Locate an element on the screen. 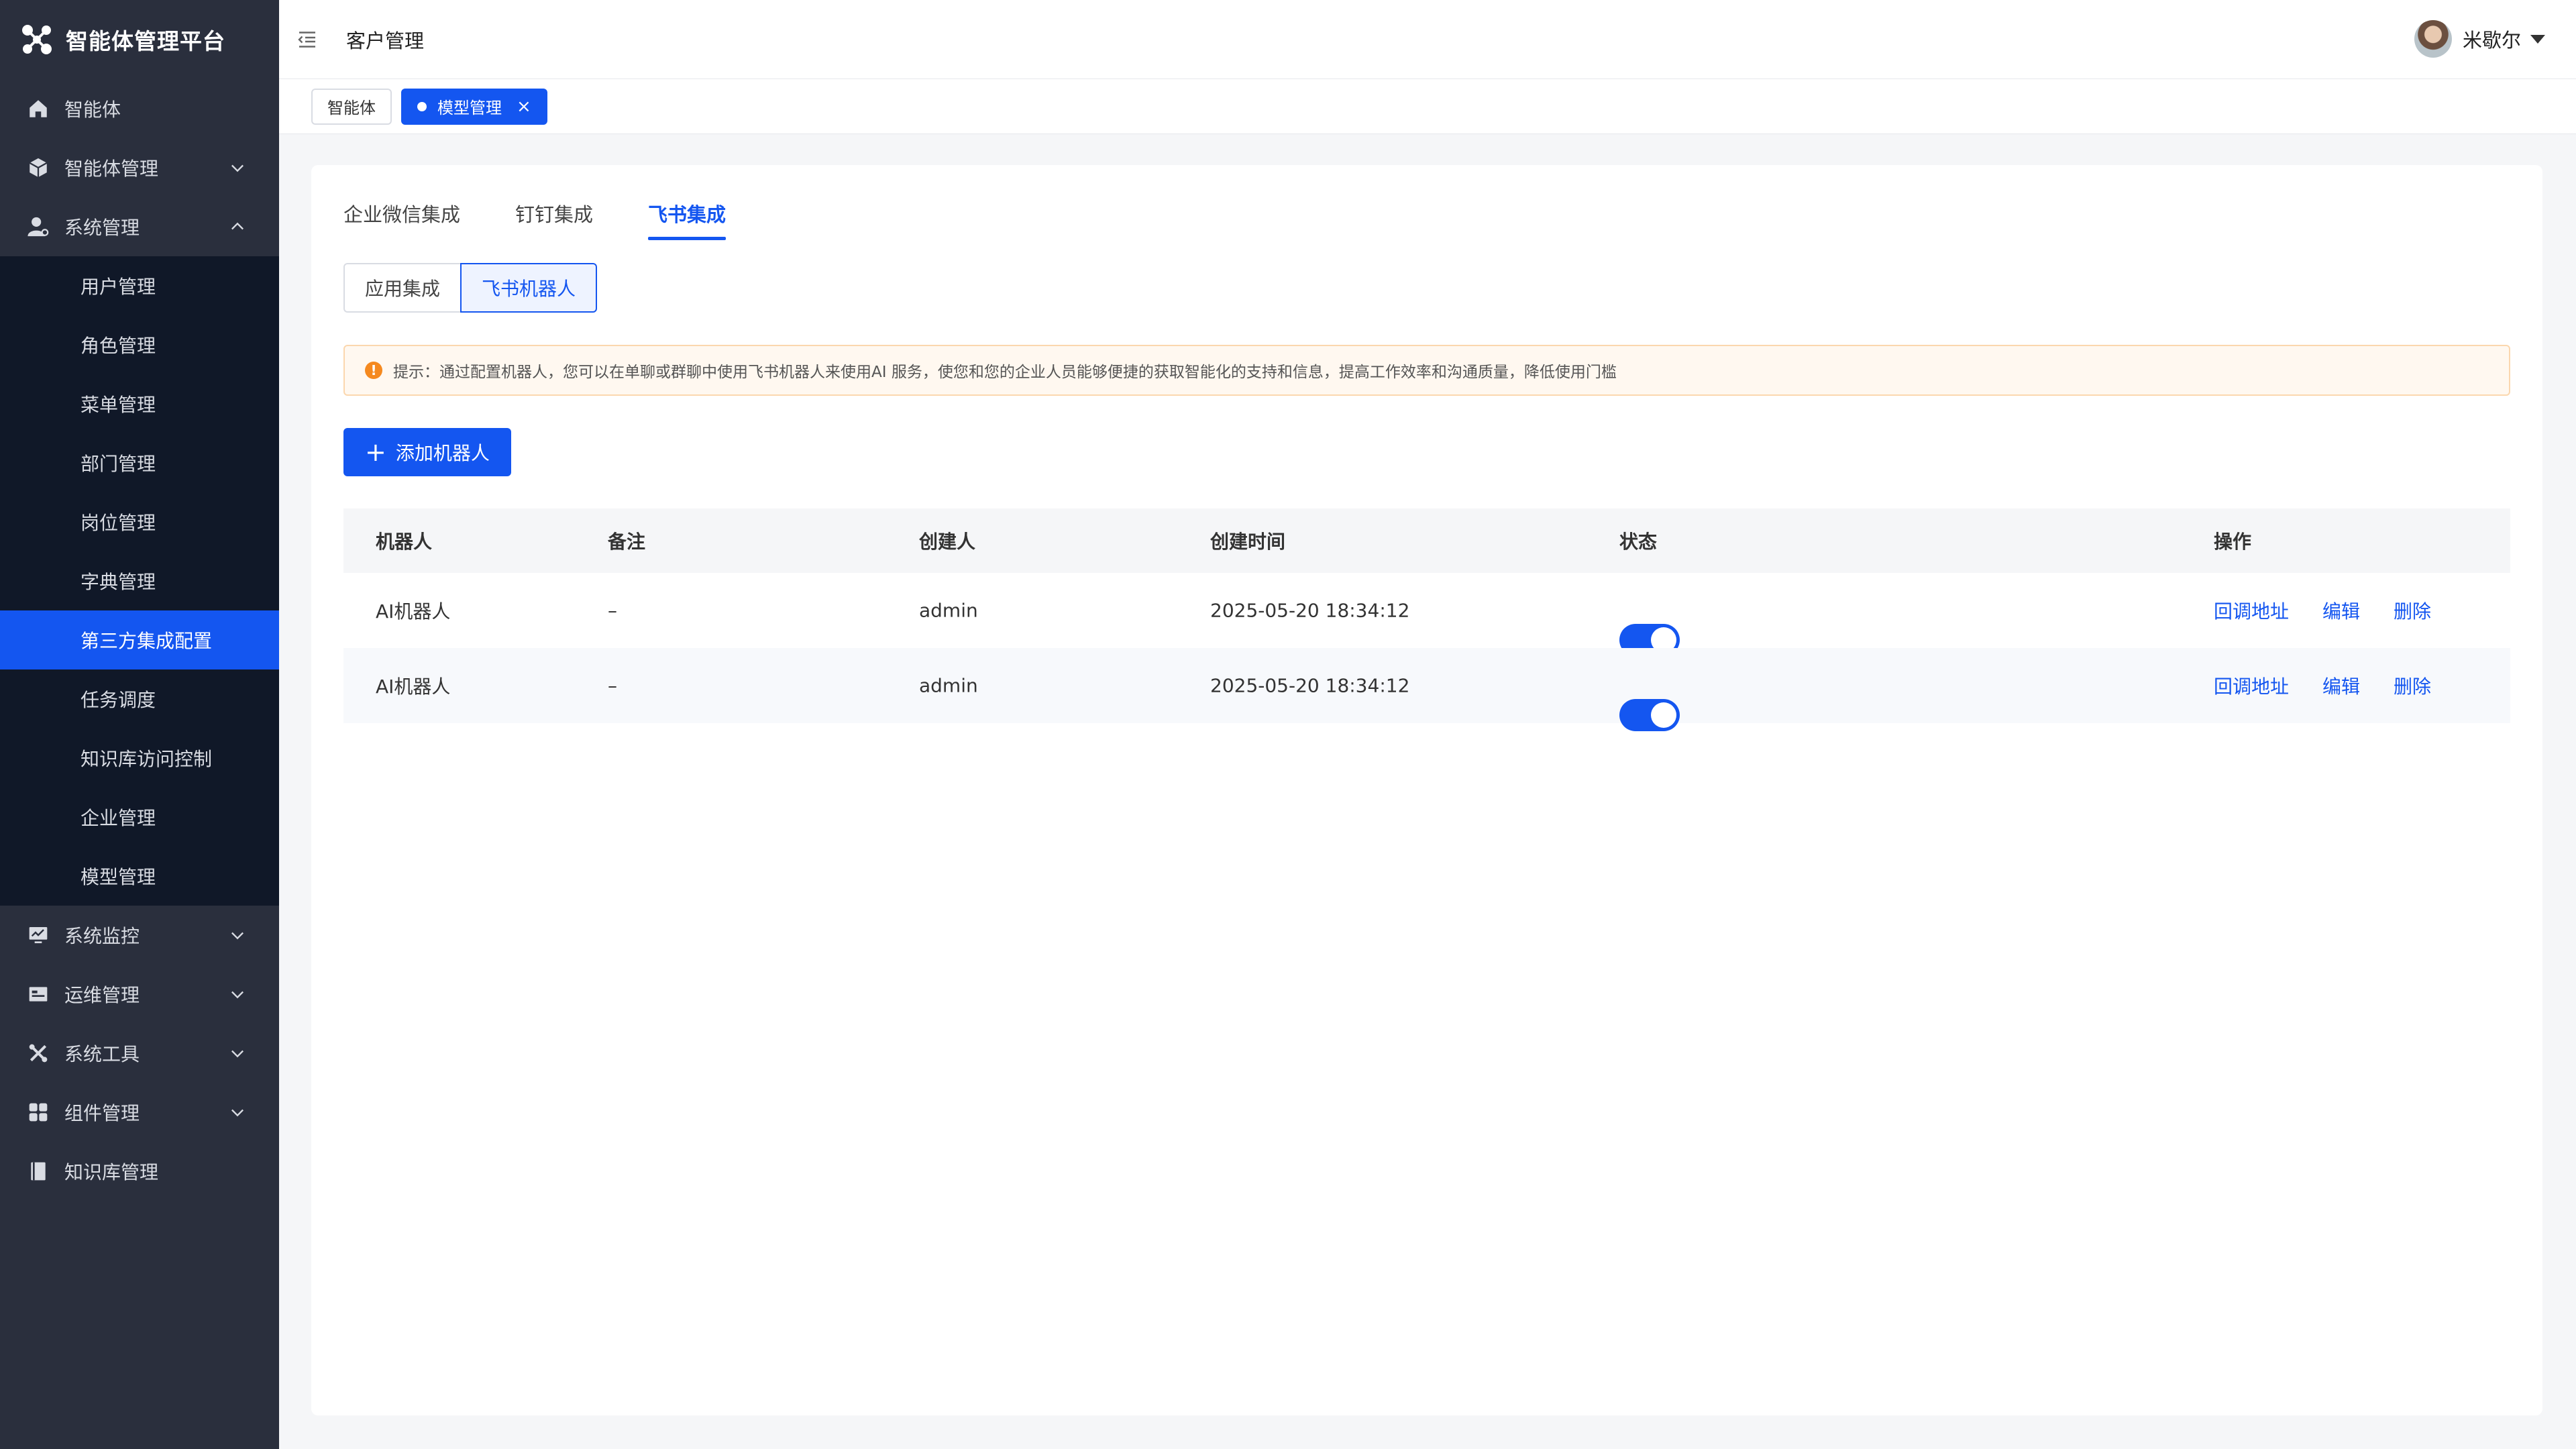  add-robot-button: + 添加机器人 is located at coordinates (427, 452).